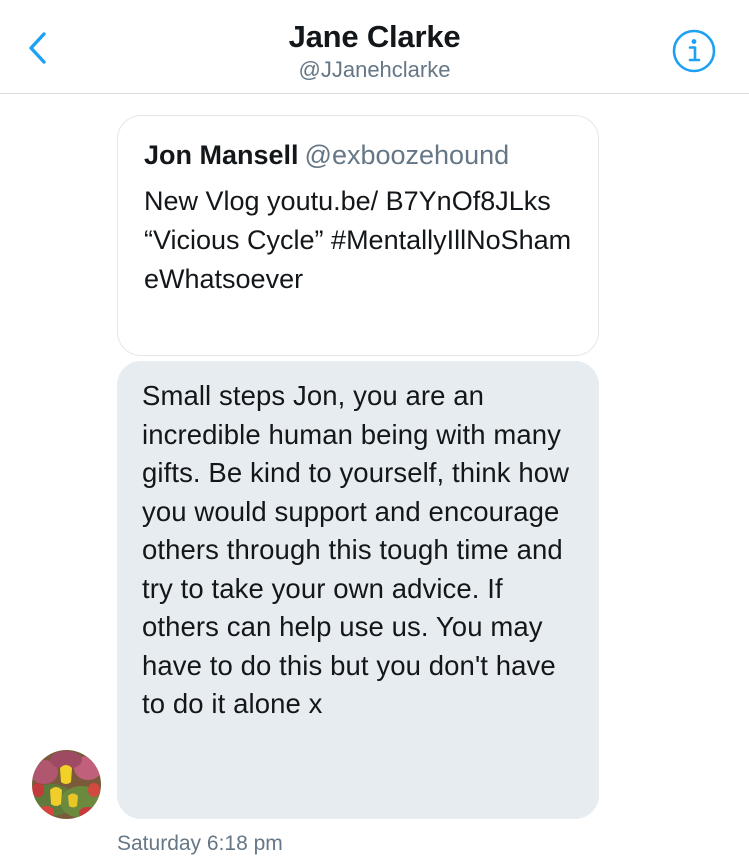 Image resolution: width=749 pixels, height=865 pixels. What do you see at coordinates (200, 843) in the screenshot?
I see `message-timestamp: Saturday 6:18 pm` at bounding box center [200, 843].